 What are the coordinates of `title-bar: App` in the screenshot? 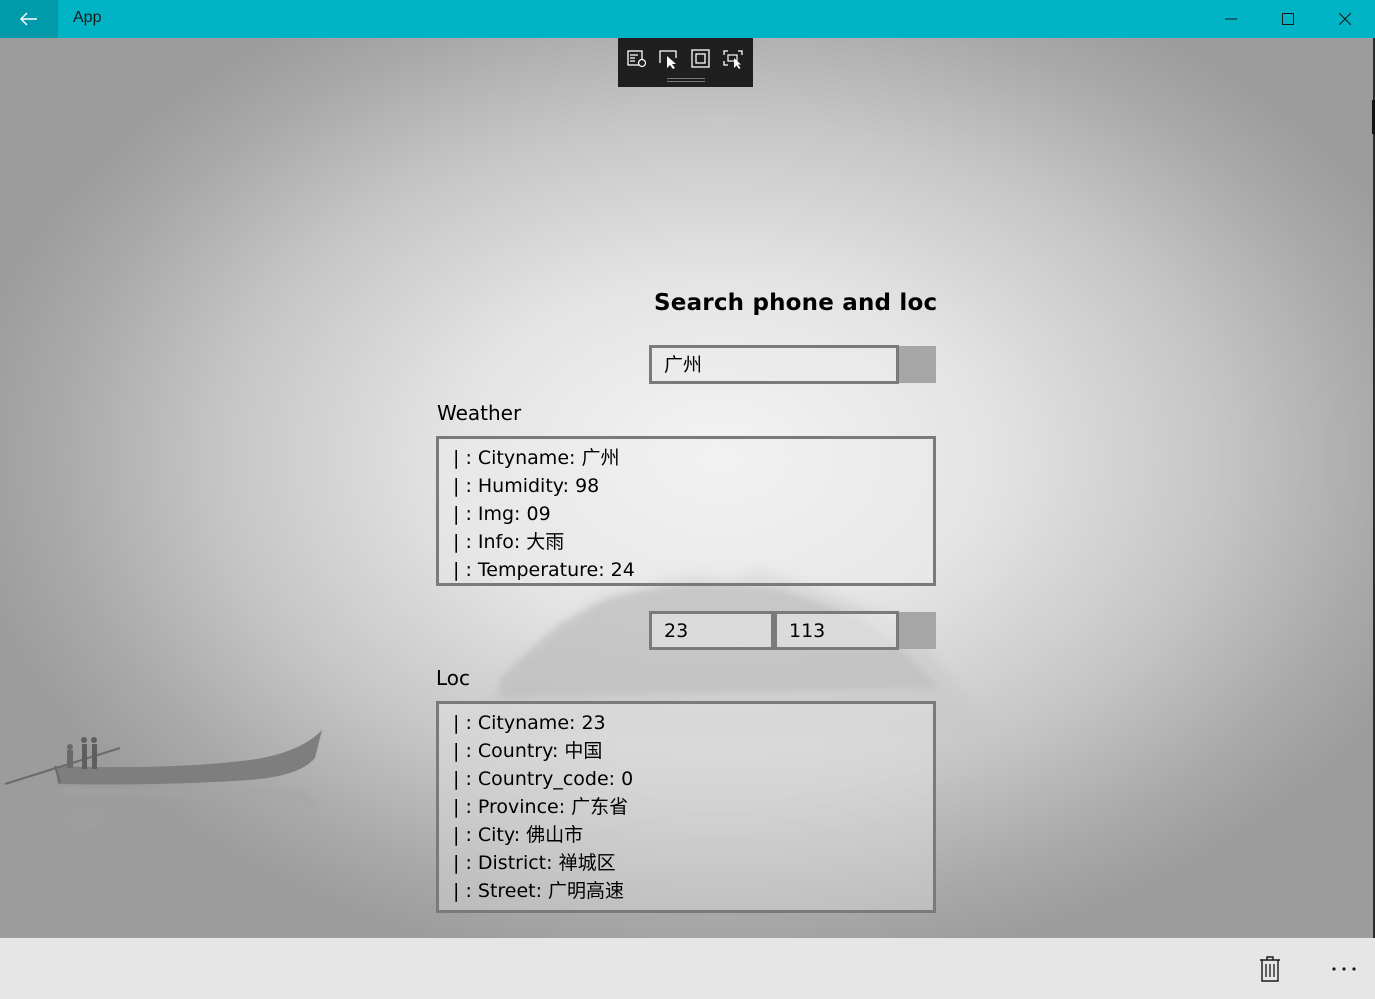 It's located at (687, 19).